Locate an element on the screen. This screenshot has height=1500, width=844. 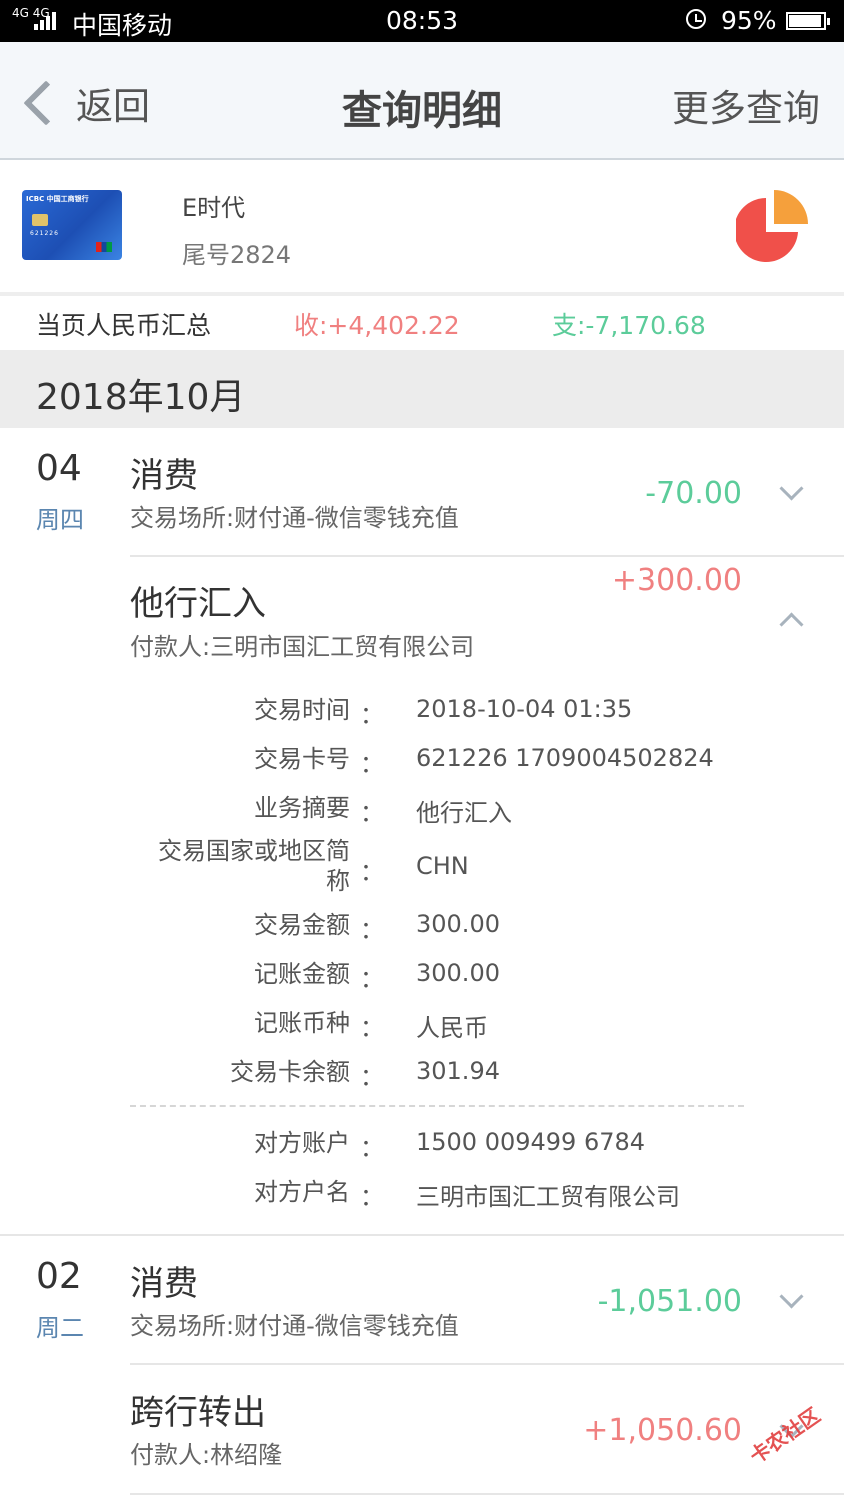
transaction-title: 他行汇入 is located at coordinates (198, 604).